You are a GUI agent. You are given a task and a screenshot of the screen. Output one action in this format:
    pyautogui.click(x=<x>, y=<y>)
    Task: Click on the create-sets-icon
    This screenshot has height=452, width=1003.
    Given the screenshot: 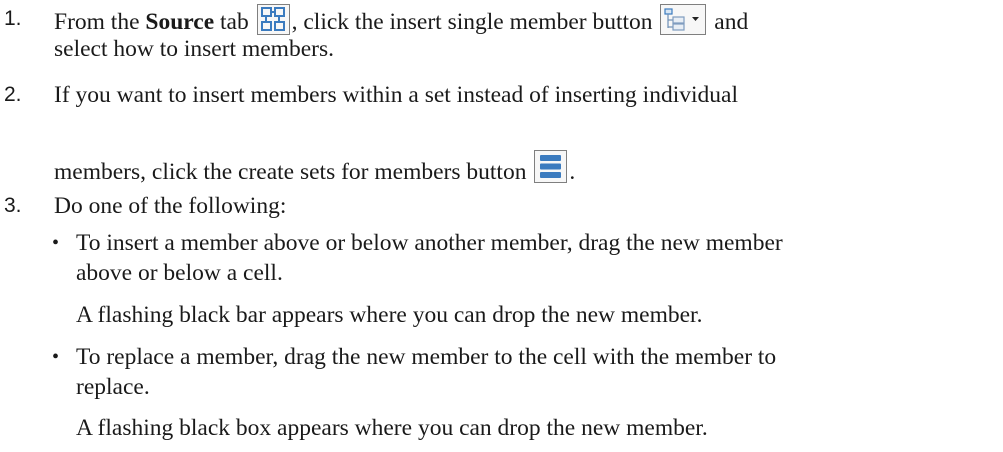 What is the action you would take?
    pyautogui.click(x=551, y=166)
    